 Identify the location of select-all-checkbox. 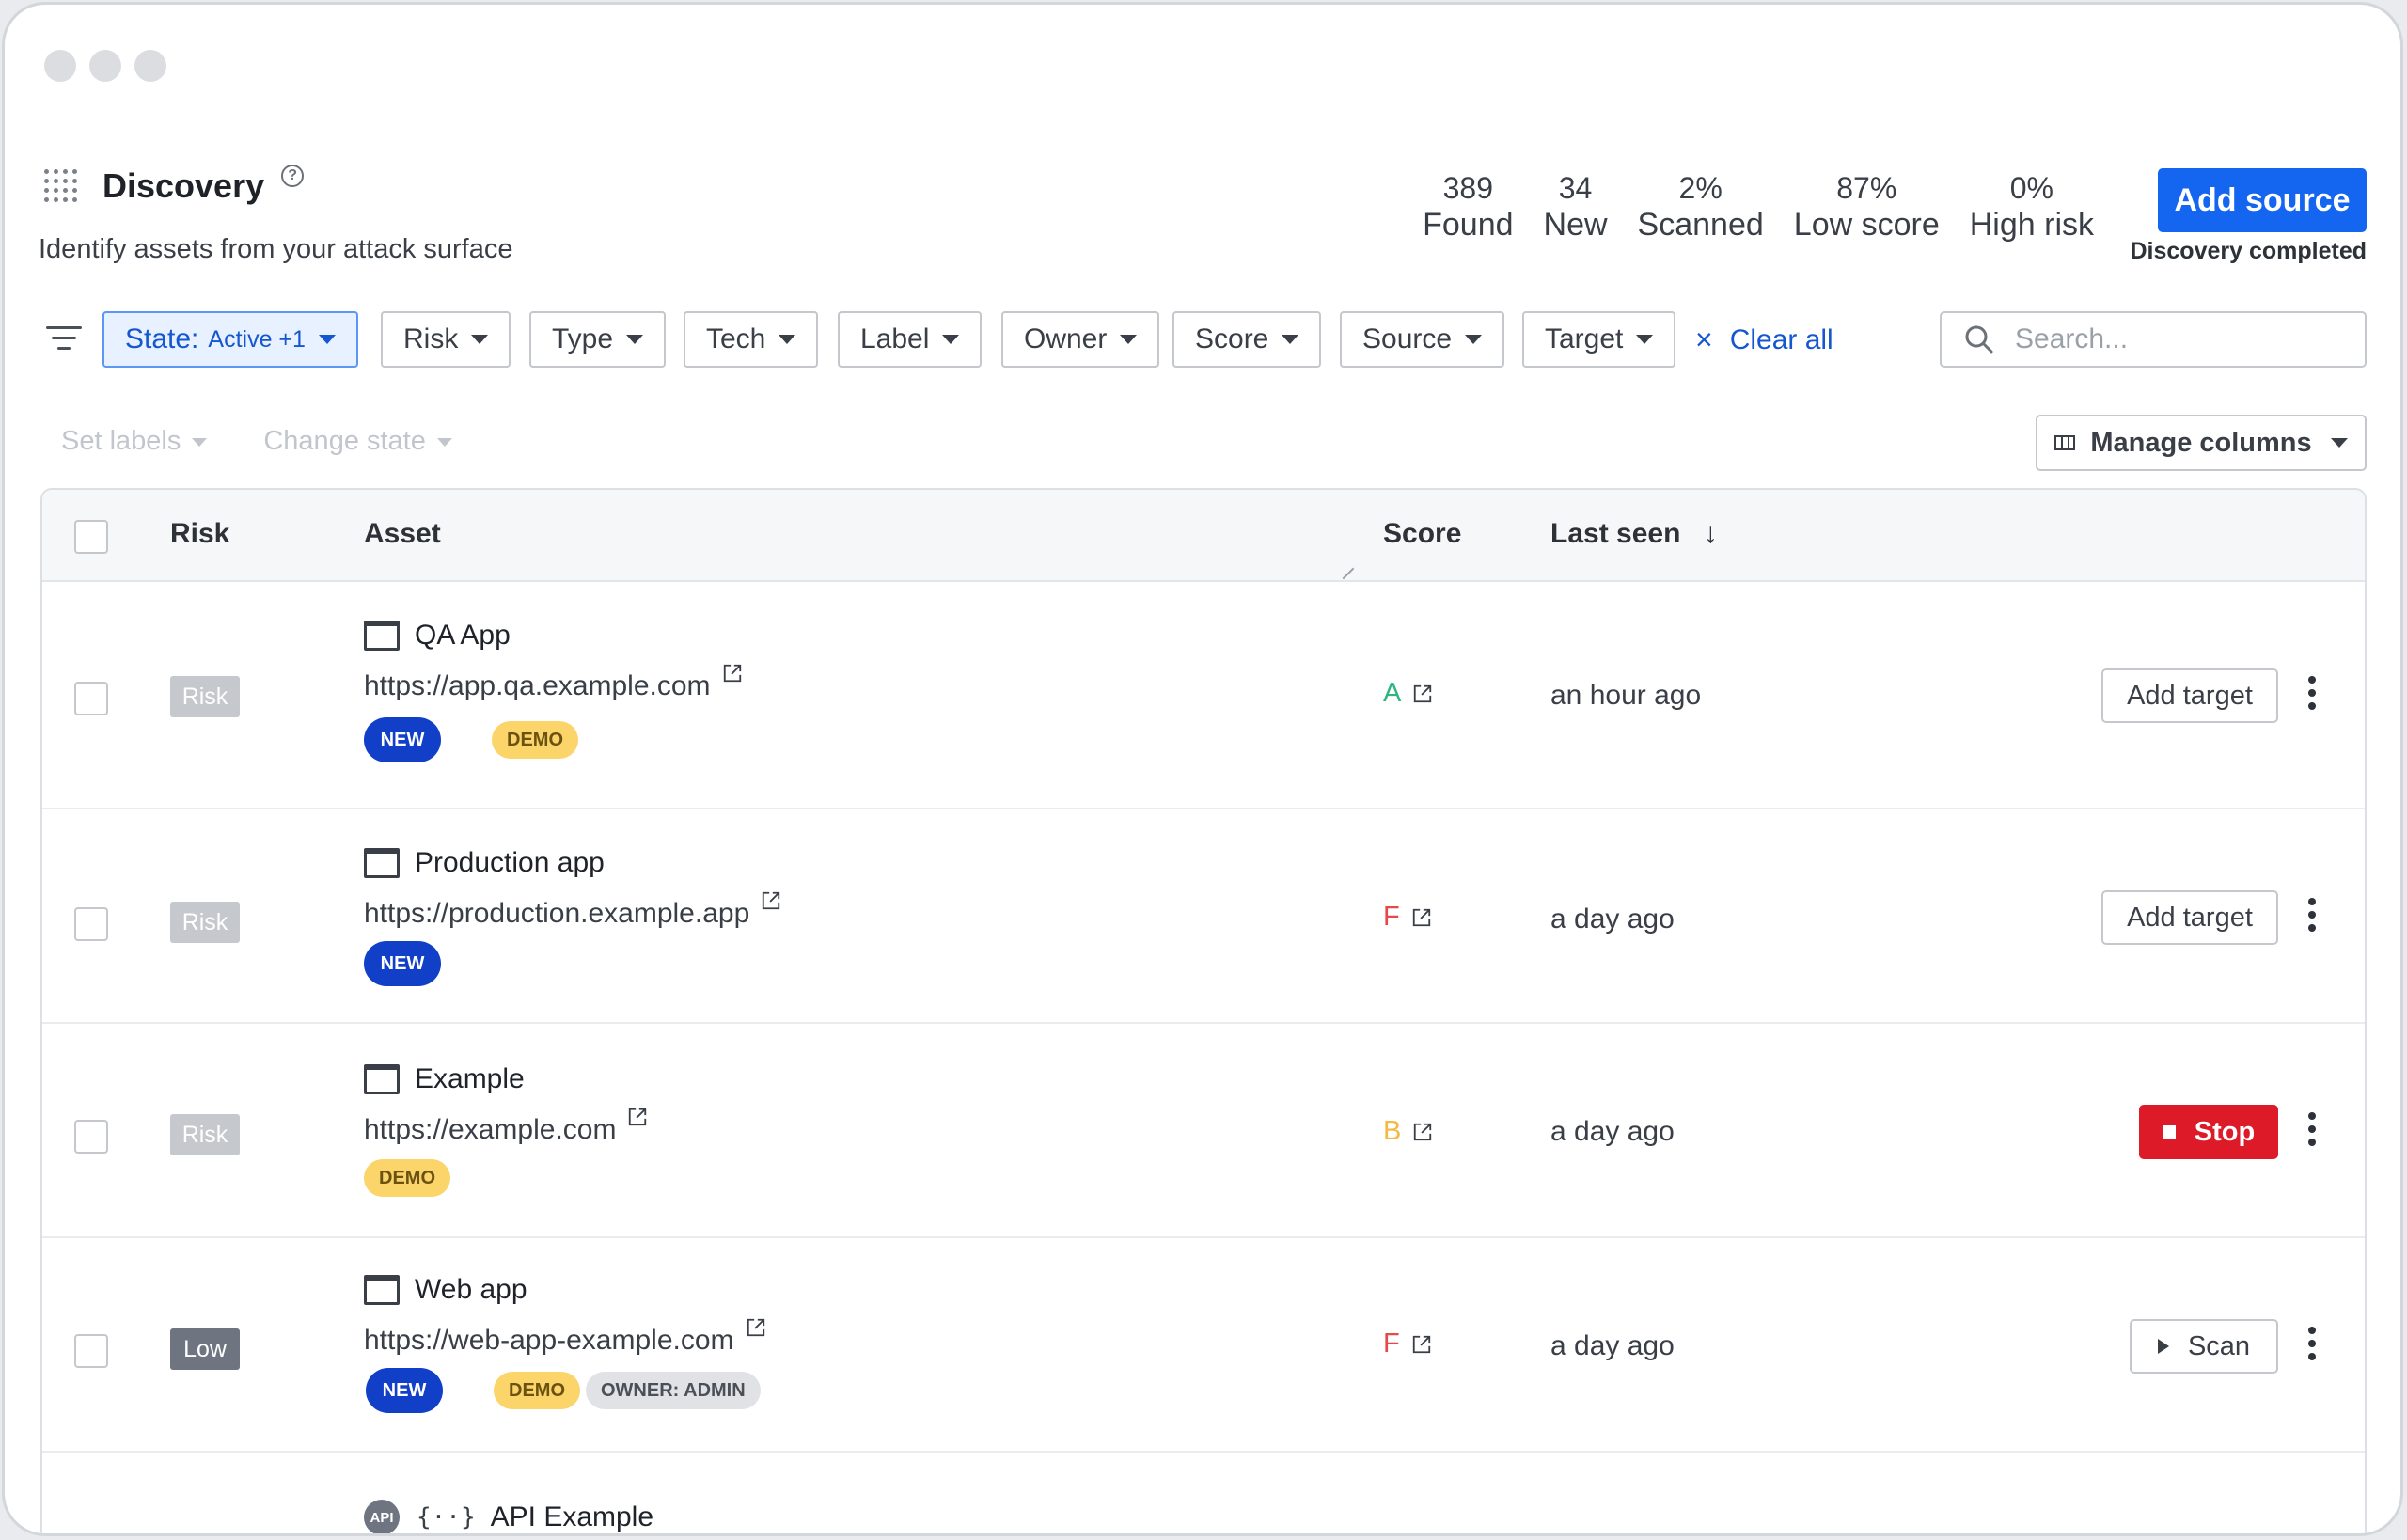
(91, 537).